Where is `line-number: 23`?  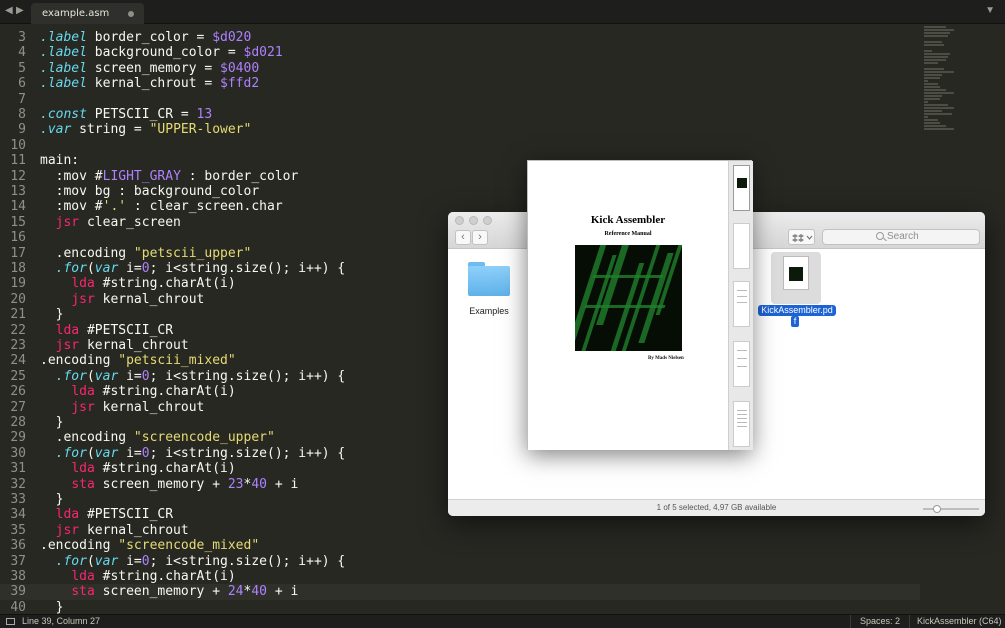 line-number: 23 is located at coordinates (18, 345).